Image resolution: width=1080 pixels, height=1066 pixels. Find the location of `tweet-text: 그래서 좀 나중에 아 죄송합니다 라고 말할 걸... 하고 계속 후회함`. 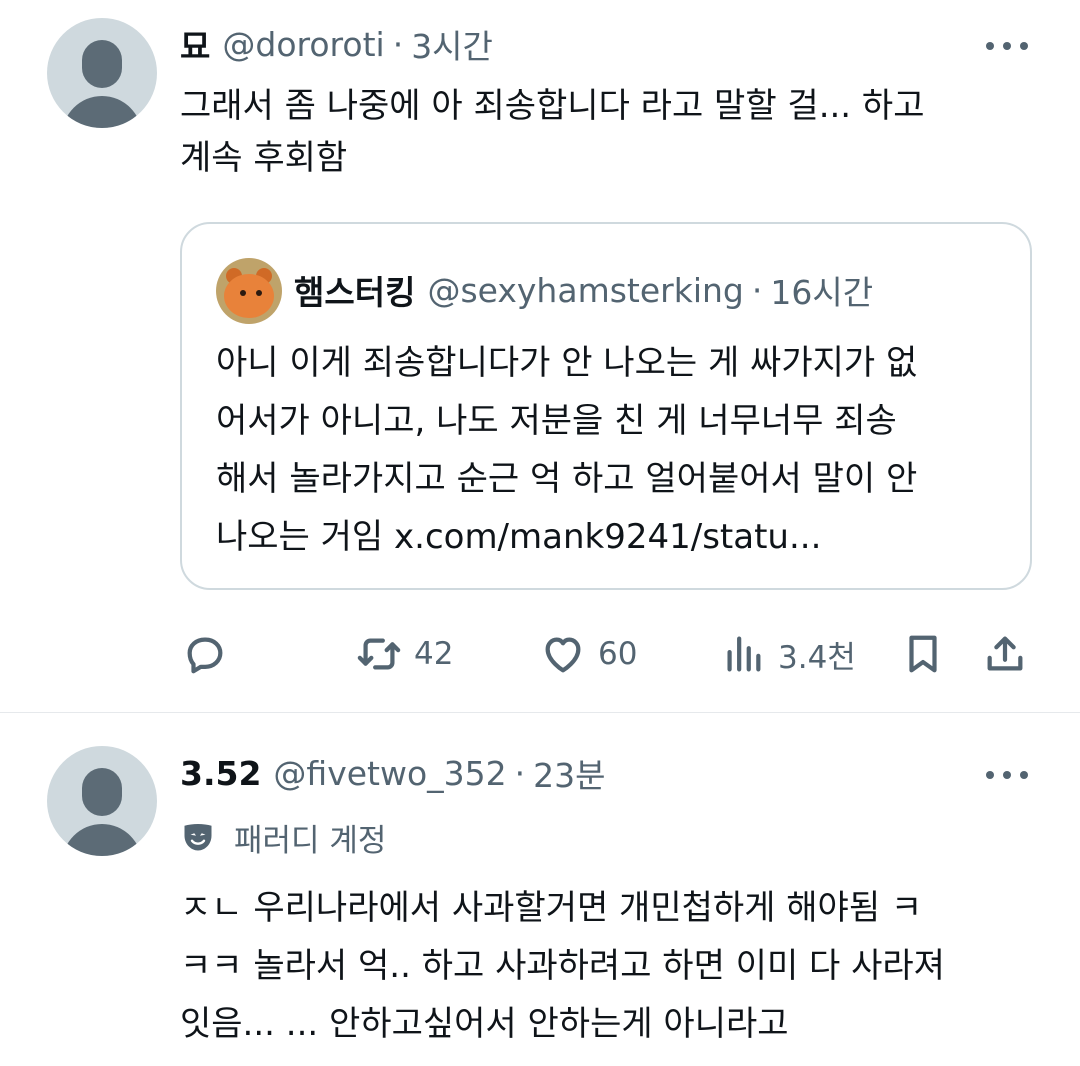

tweet-text: 그래서 좀 나중에 아 죄송합니다 라고 말할 걸... 하고 계속 후회함 is located at coordinates (552, 132).